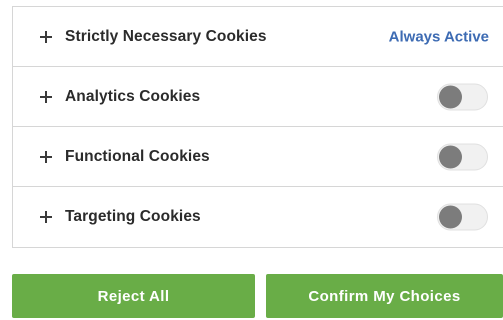 Image resolution: width=503 pixels, height=320 pixels. I want to click on expand-functional: Functional Cookies, so click(111, 156).